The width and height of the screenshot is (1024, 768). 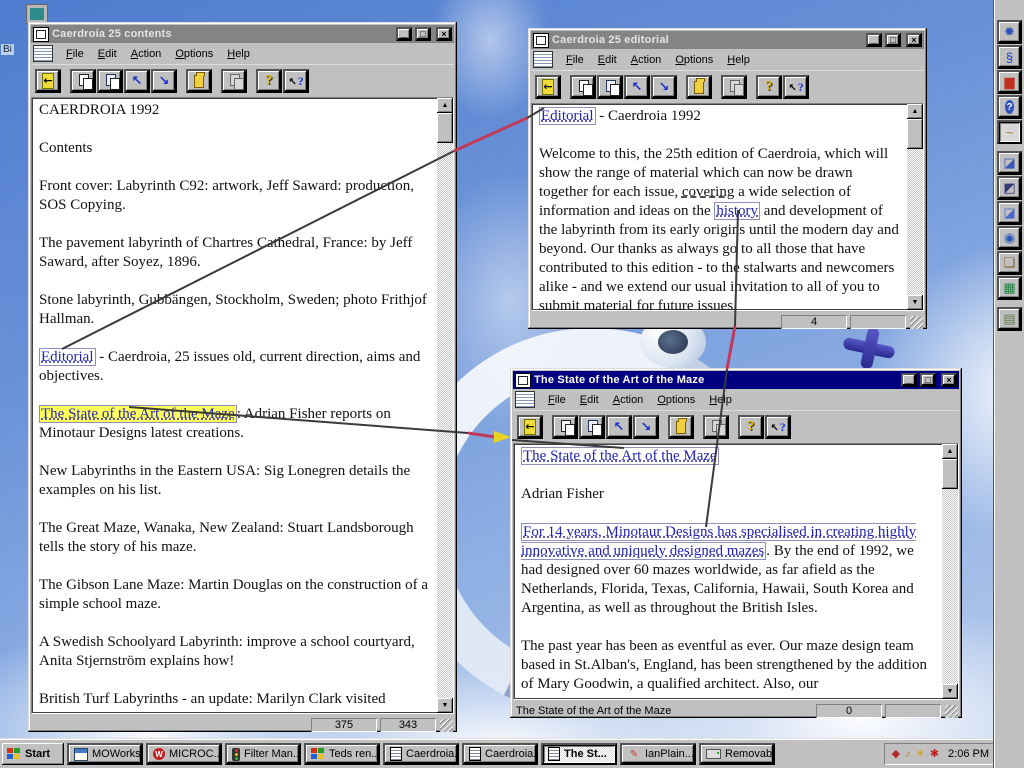 What do you see at coordinates (934, 754) in the screenshot?
I see `virus-scanner-icon: ✱` at bounding box center [934, 754].